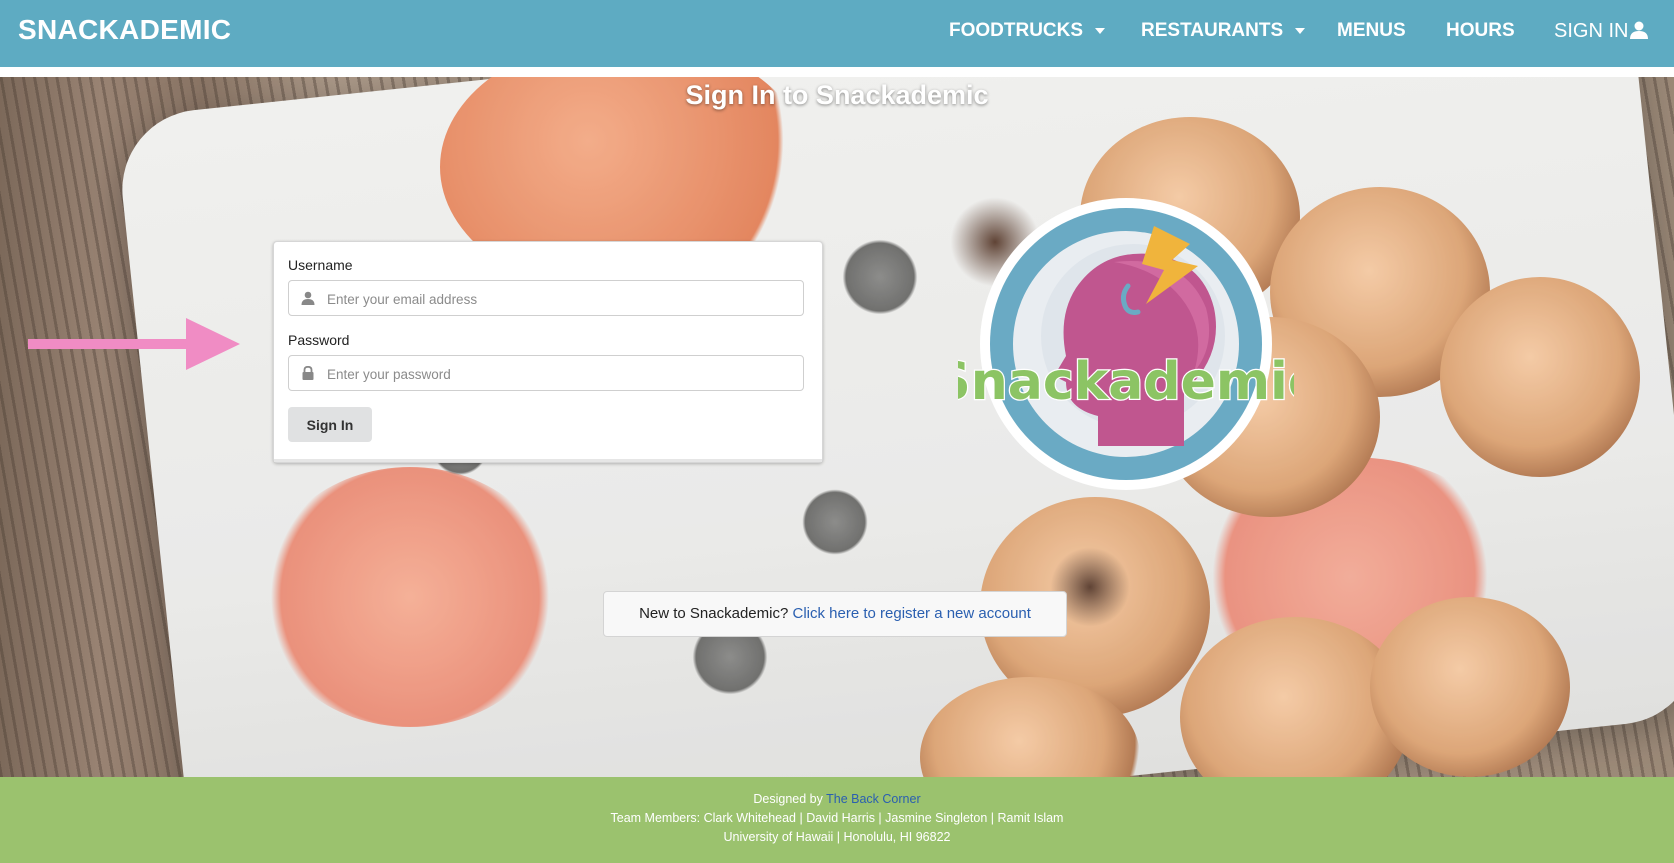 Image resolution: width=1674 pixels, height=863 pixels. Describe the element at coordinates (330, 424) in the screenshot. I see `signin-button: Sign In` at that location.